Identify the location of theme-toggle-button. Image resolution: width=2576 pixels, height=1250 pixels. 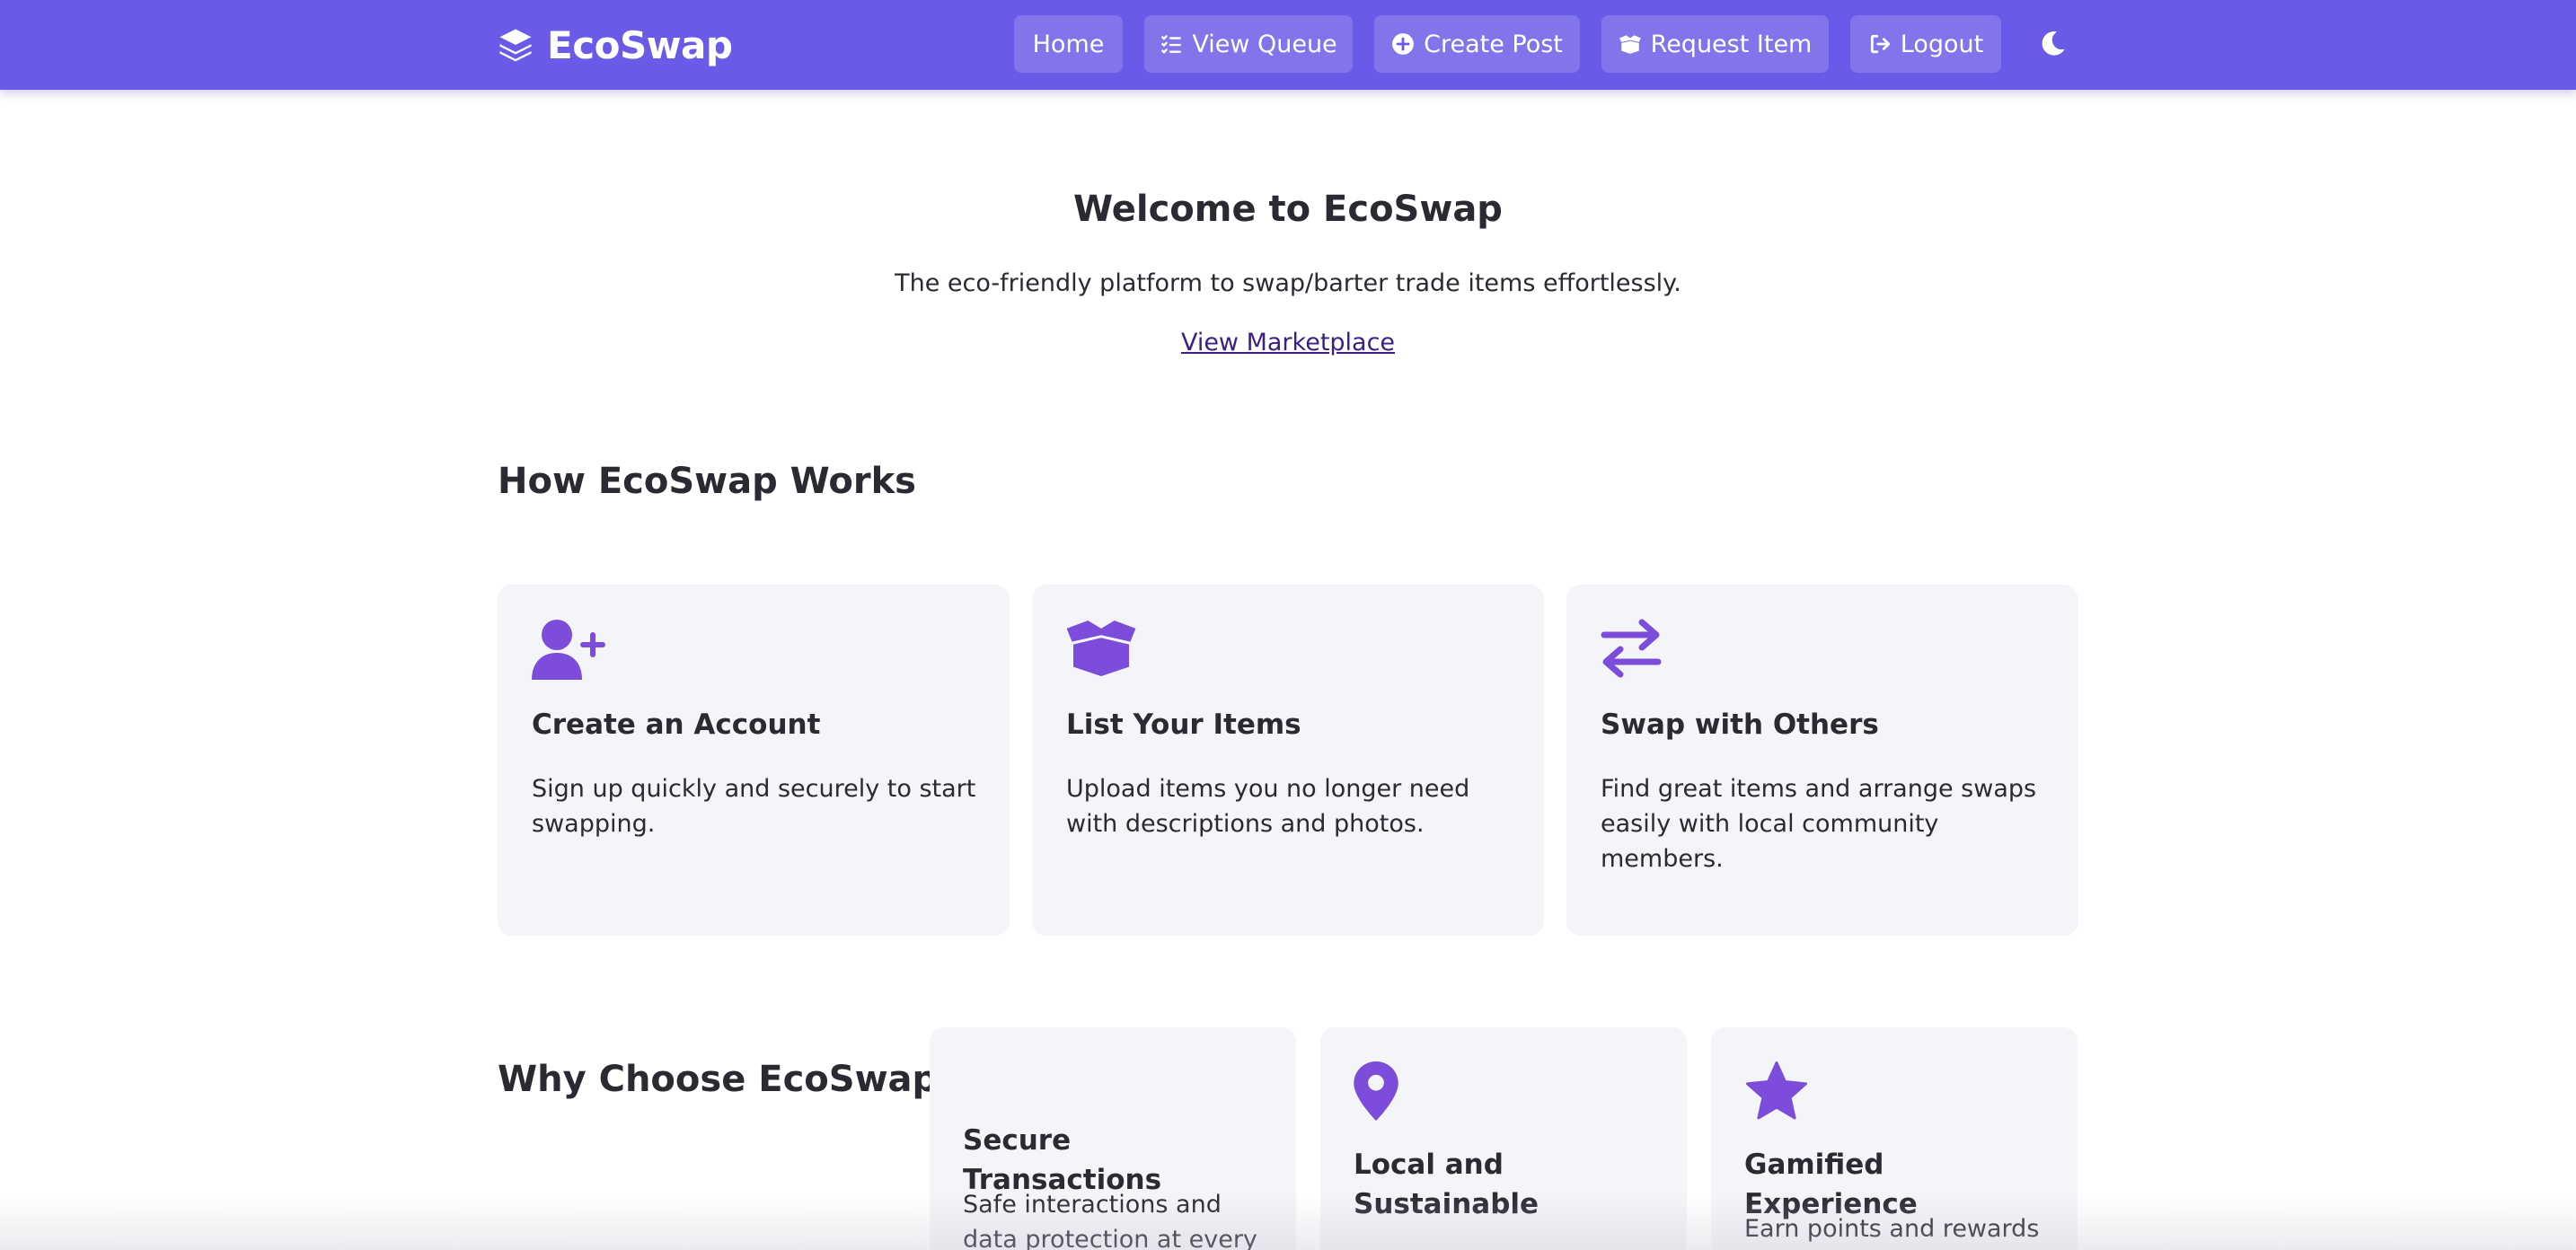
(2053, 43).